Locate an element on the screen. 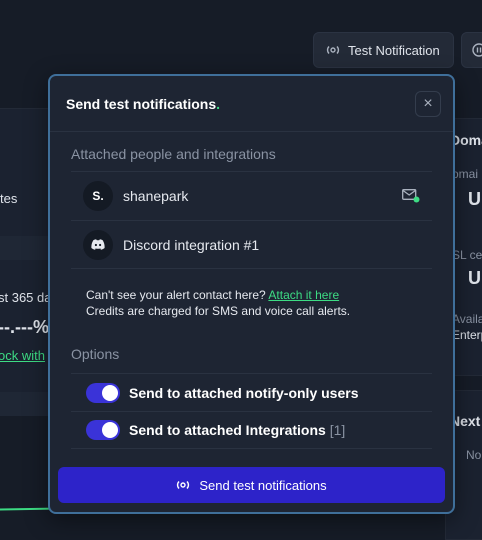 This screenshot has height=540, width=482. notify-only-users-toggle is located at coordinates (103, 392).